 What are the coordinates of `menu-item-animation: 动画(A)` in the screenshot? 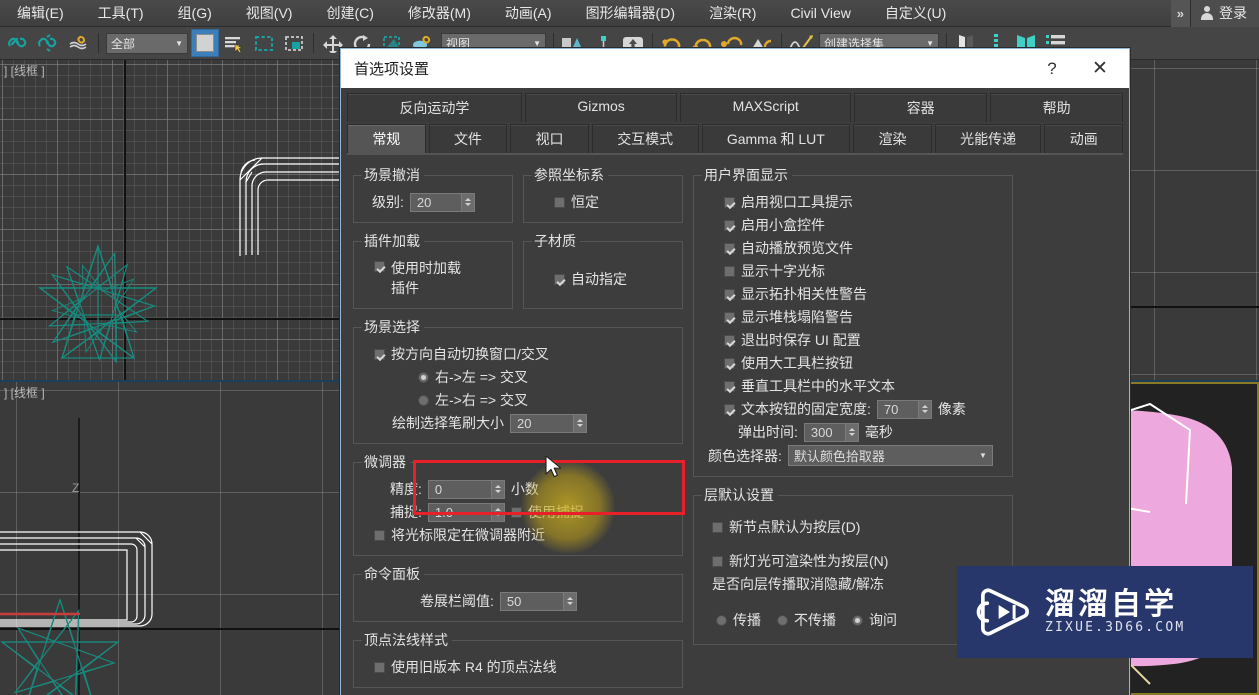 It's located at (528, 13).